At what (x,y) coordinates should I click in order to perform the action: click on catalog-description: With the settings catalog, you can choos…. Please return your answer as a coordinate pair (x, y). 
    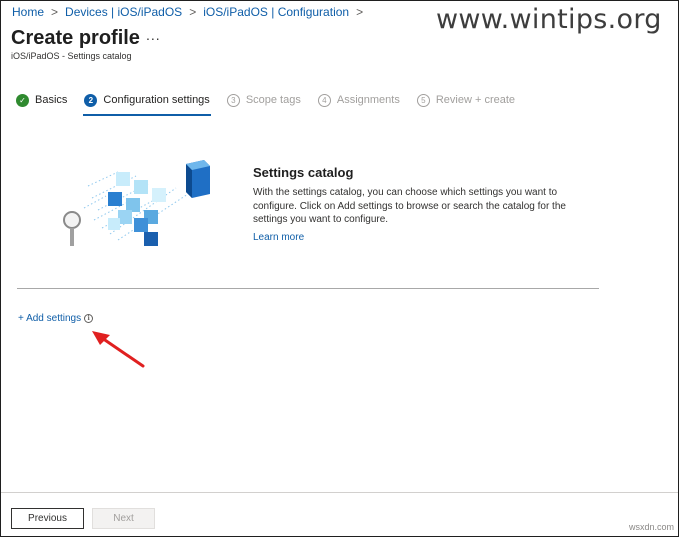
    Looking at the image, I should click on (409, 206).